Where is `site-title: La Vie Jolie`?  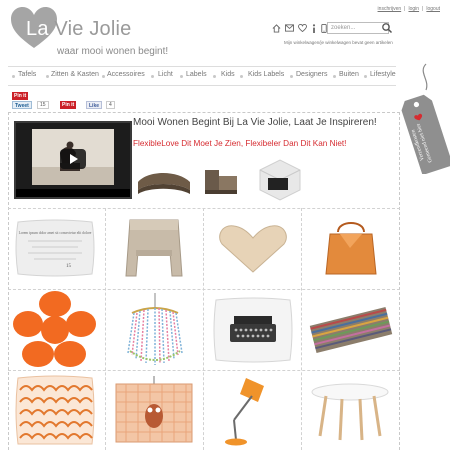
site-title: La Vie Jolie is located at coordinates (78, 29).